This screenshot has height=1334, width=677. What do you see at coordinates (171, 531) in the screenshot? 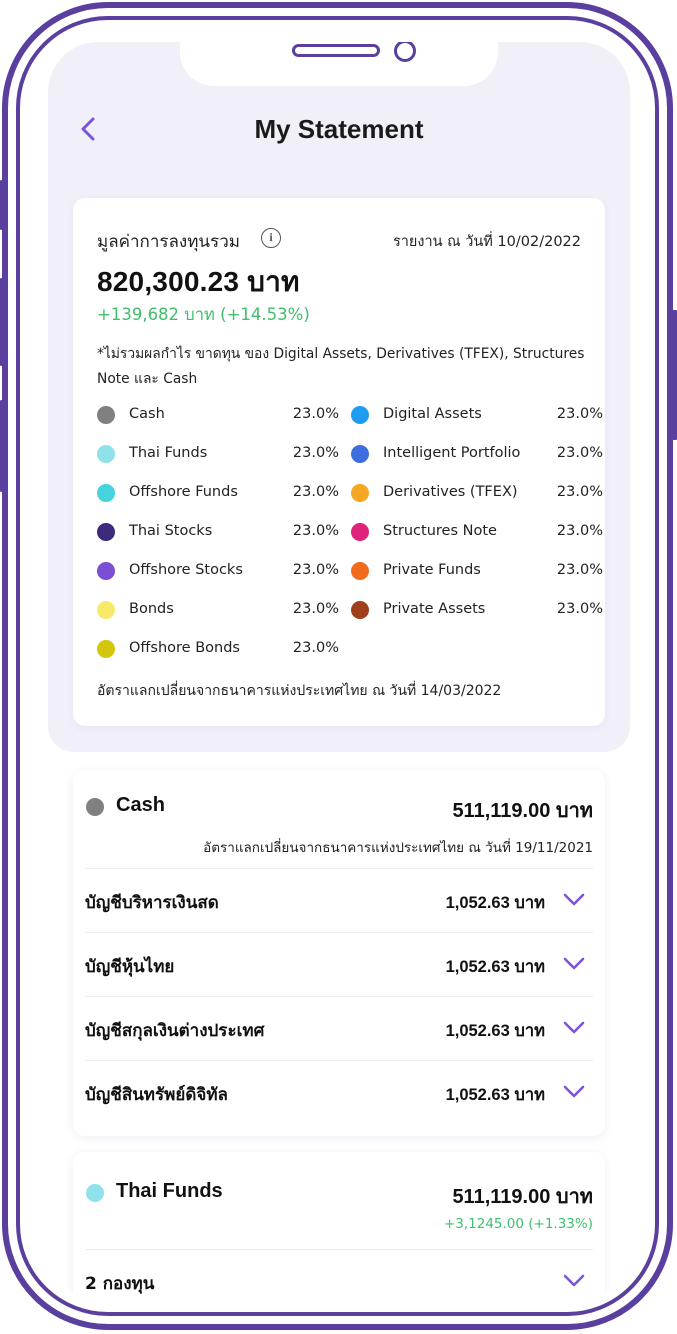
I see `legend-name: Thai Stocks` at bounding box center [171, 531].